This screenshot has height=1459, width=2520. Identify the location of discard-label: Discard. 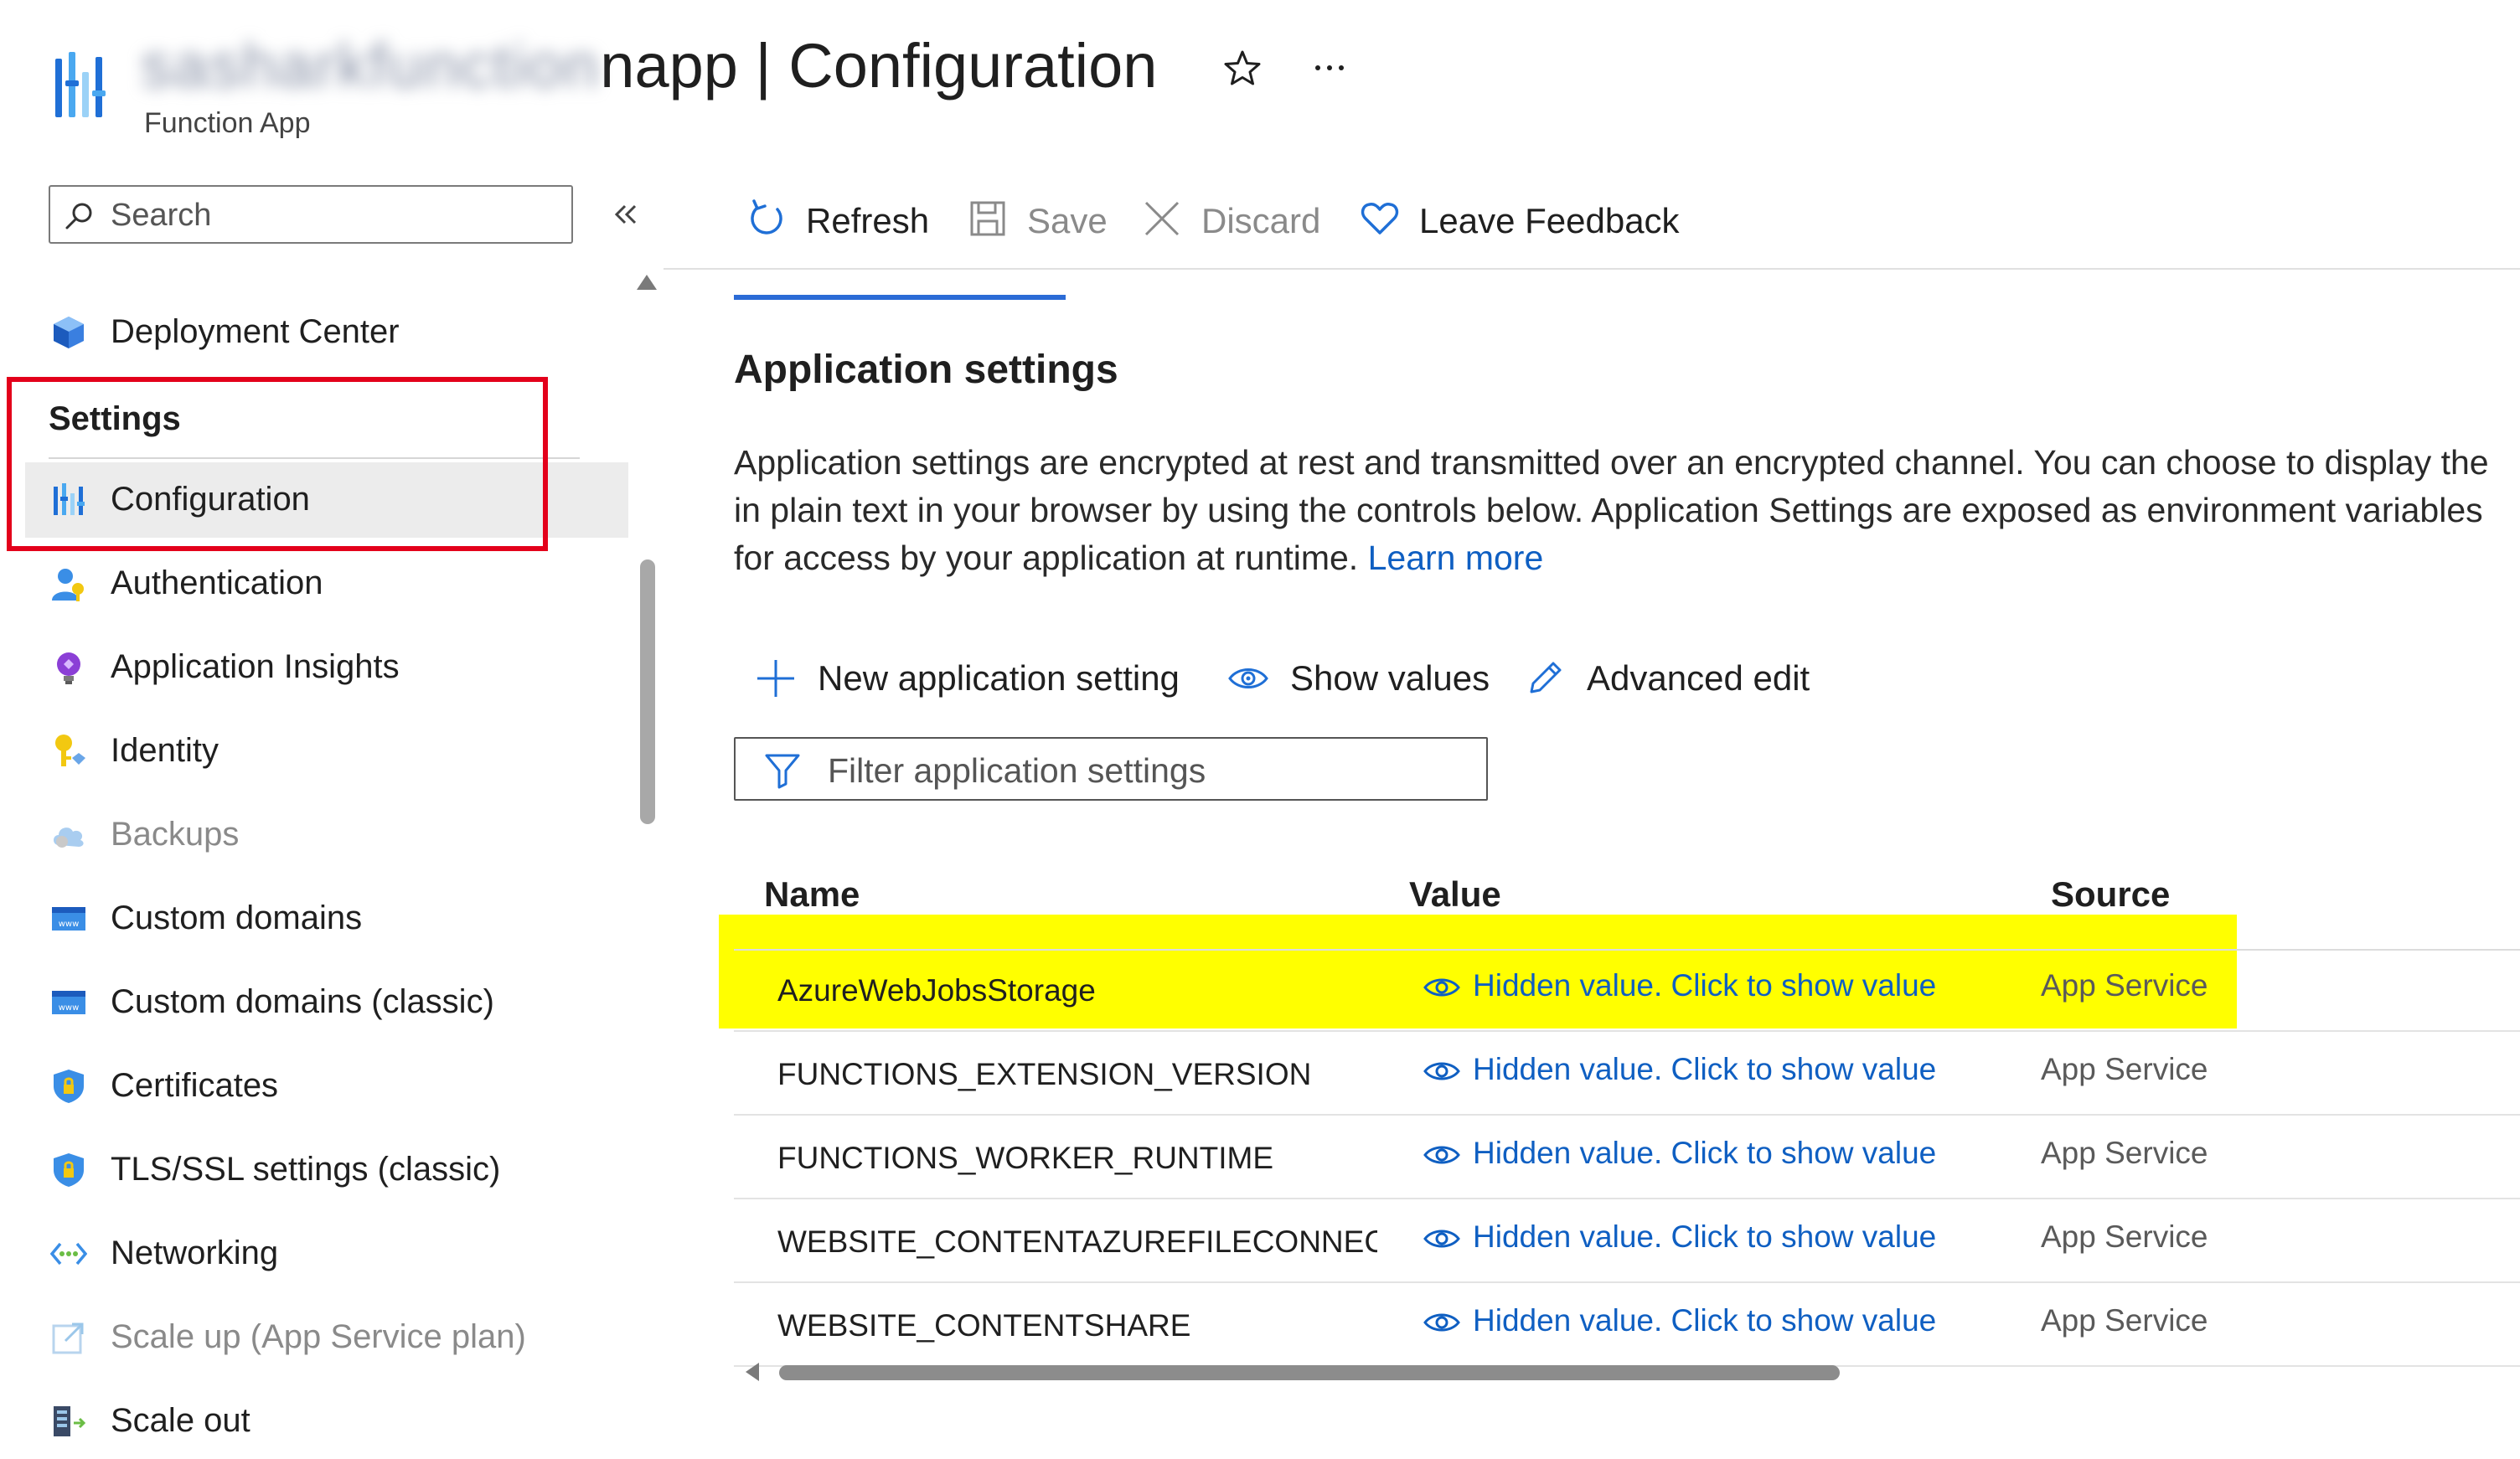
(1261, 220).